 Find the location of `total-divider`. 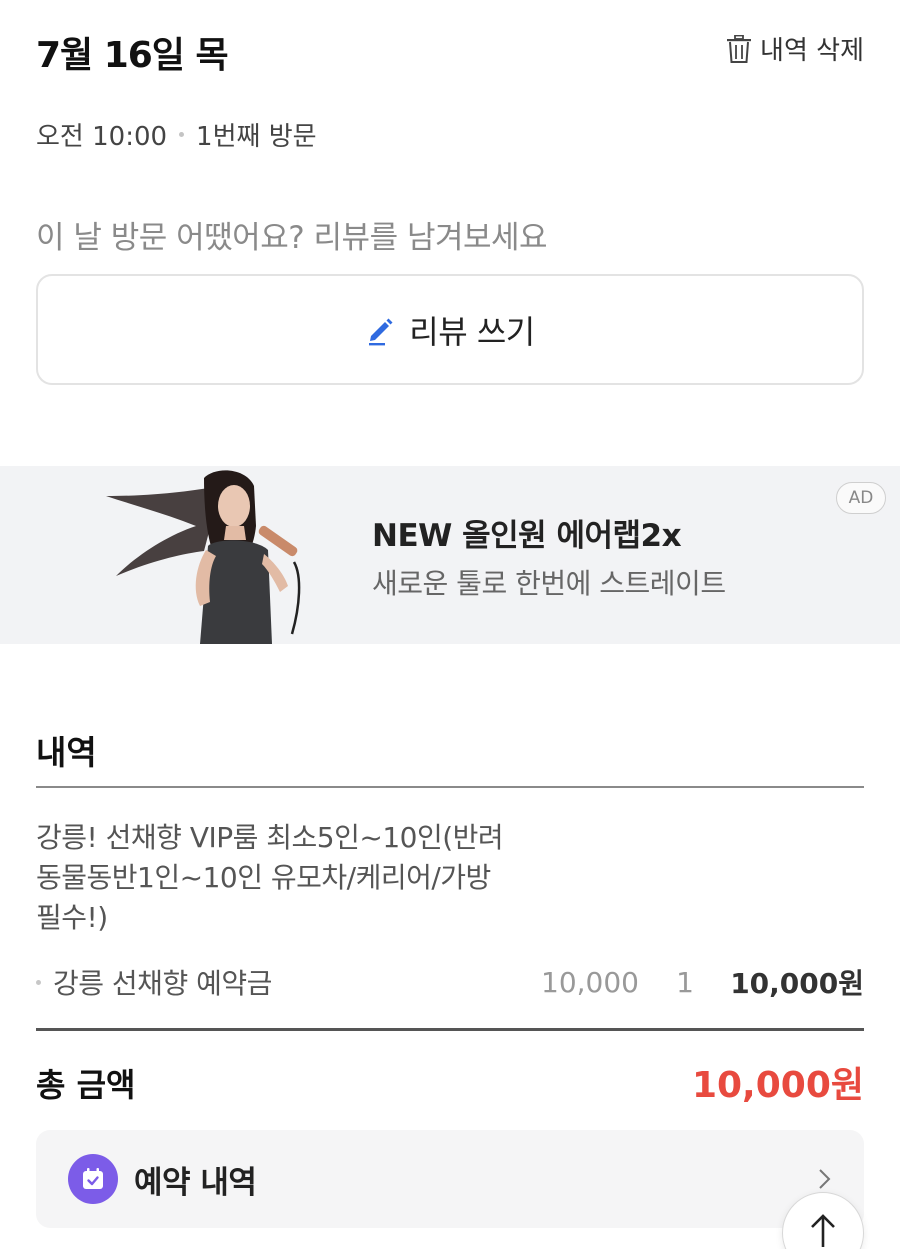

total-divider is located at coordinates (450, 1029).